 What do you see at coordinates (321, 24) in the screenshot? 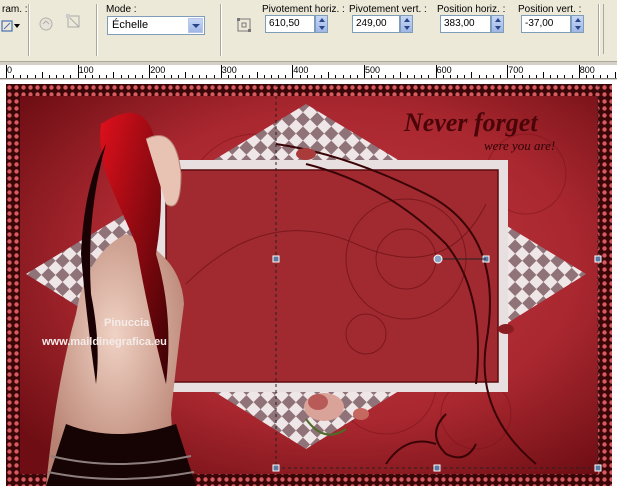
I see `pivot-h-spinner` at bounding box center [321, 24].